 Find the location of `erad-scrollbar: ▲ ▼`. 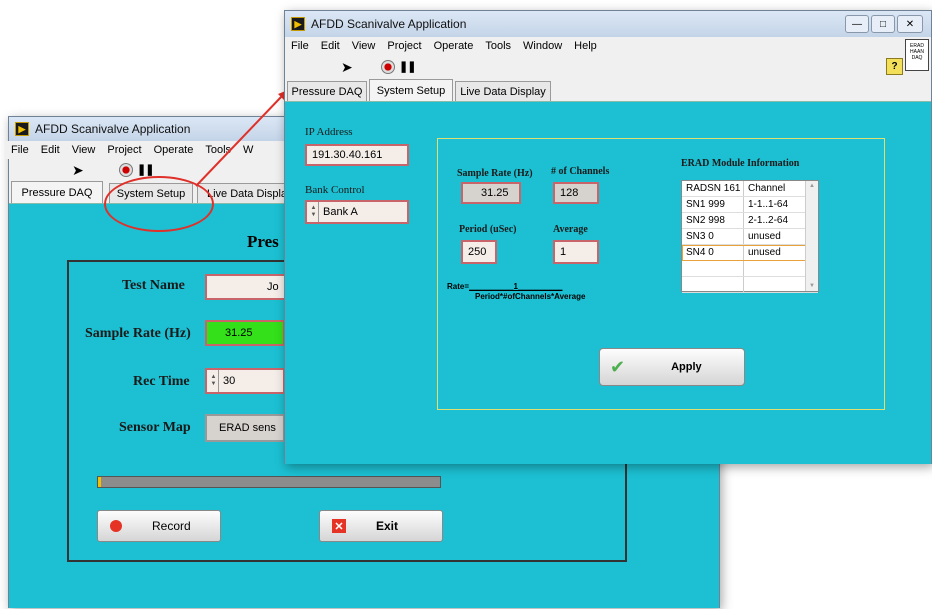

erad-scrollbar: ▲ ▼ is located at coordinates (811, 236).